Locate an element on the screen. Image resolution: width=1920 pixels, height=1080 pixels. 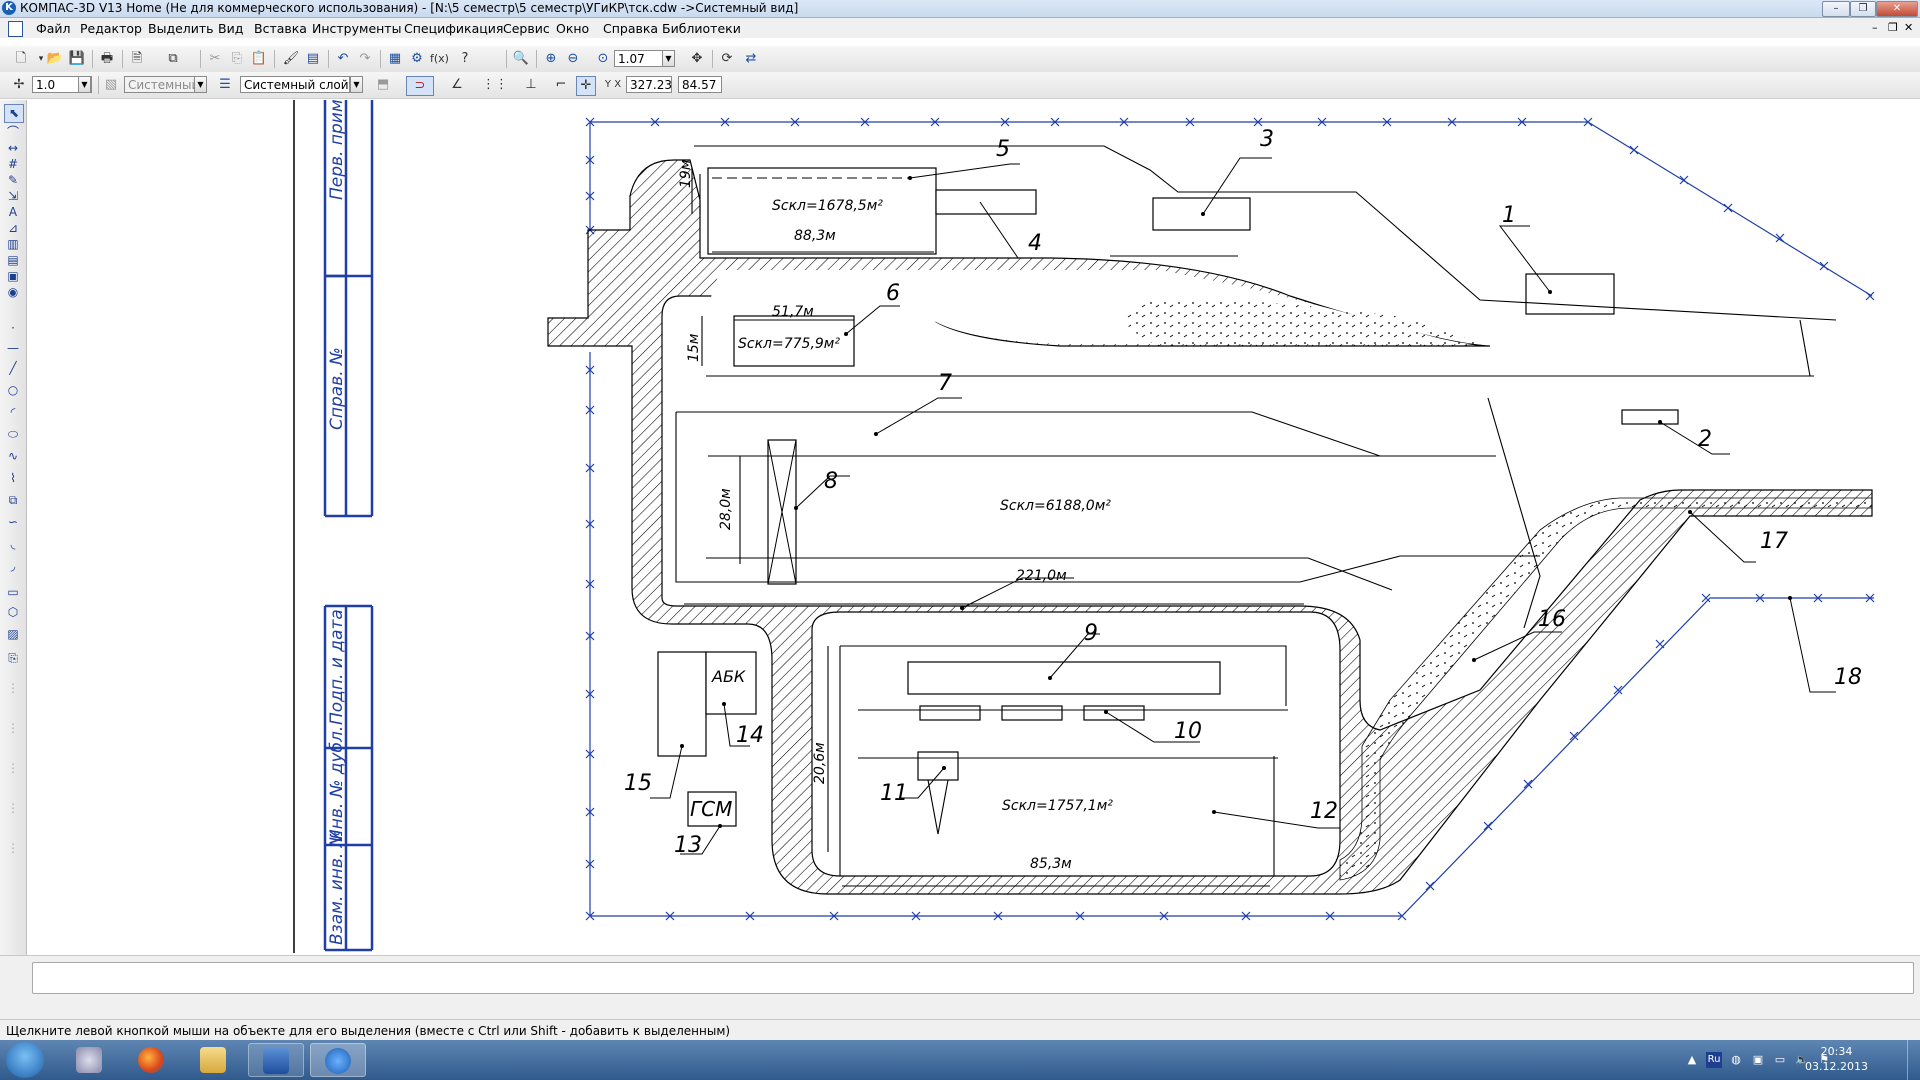
select-tool-icon: ⬉ is located at coordinates (14, 113).